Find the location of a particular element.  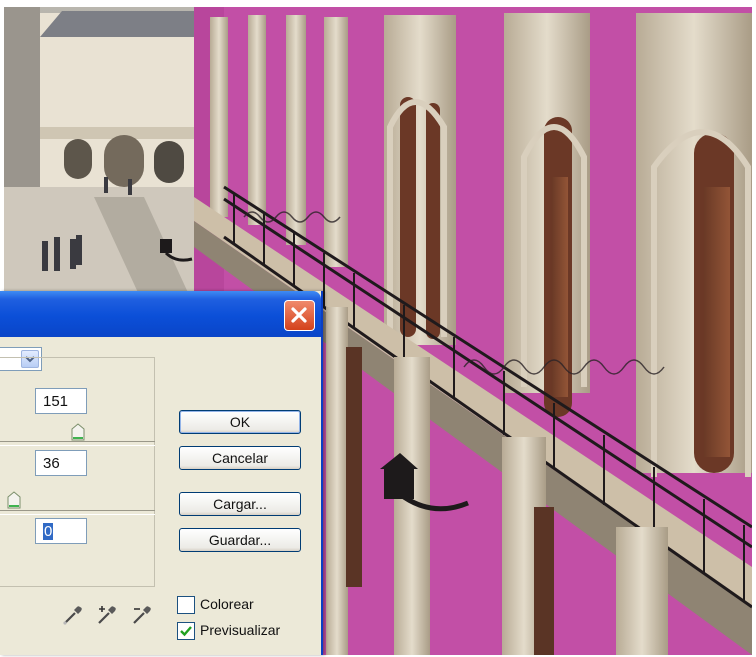

preview-checkbox-row: Previsualizar is located at coordinates (247, 631).